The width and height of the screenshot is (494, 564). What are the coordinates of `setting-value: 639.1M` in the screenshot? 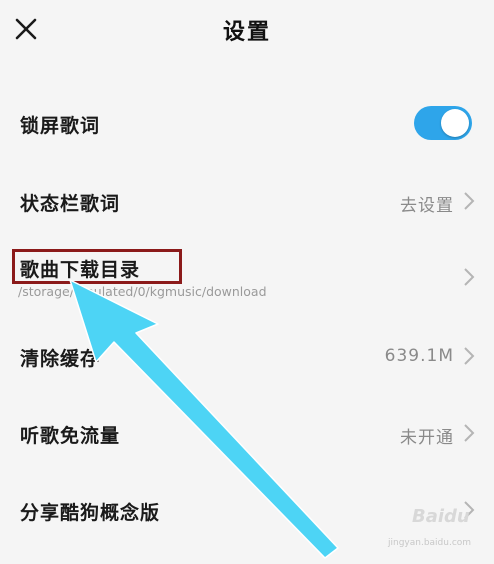 It's located at (419, 356).